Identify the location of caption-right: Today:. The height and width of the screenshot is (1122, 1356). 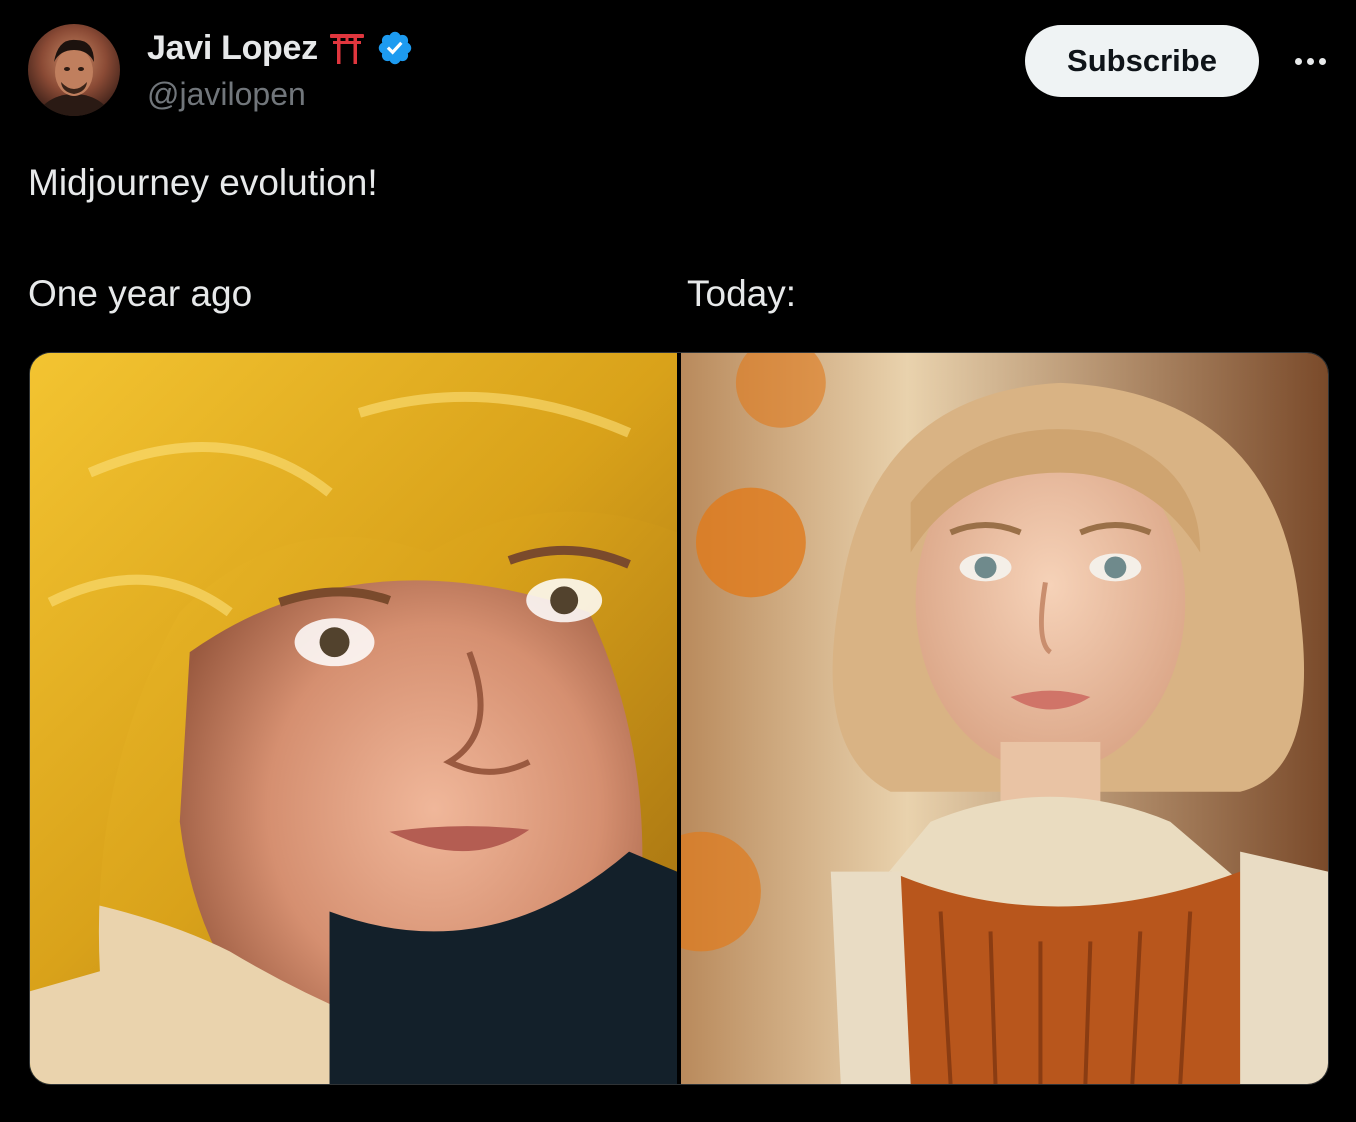
(742, 293).